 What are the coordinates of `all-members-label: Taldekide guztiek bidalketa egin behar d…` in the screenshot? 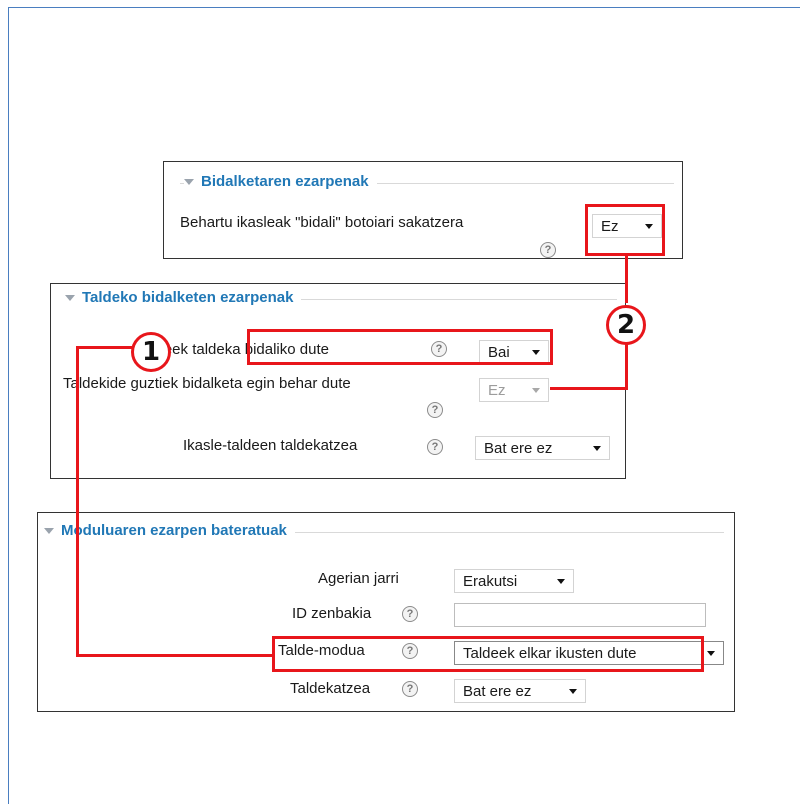 It's located at (207, 383).